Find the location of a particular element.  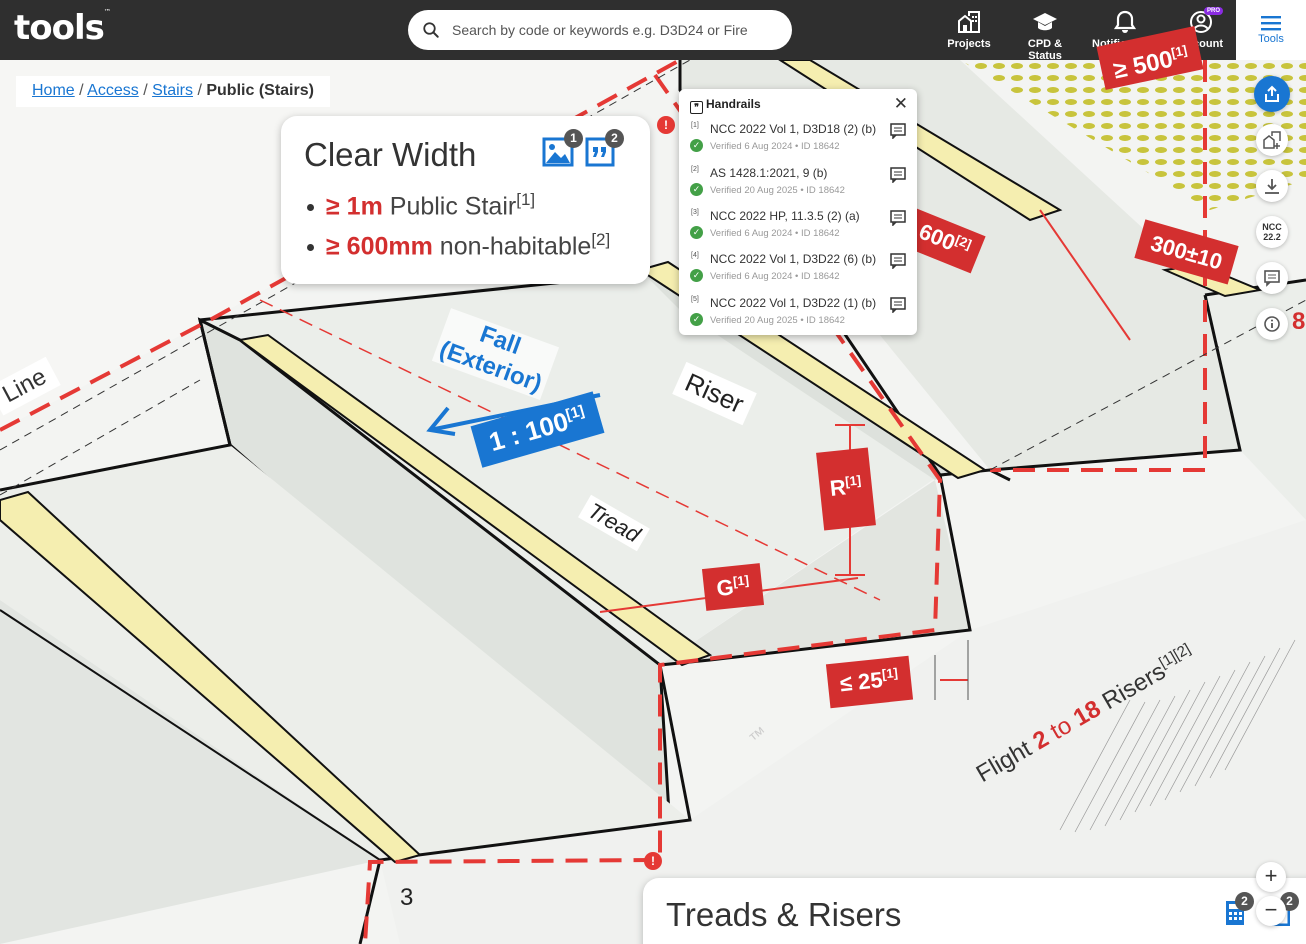

share-button is located at coordinates (1272, 94).